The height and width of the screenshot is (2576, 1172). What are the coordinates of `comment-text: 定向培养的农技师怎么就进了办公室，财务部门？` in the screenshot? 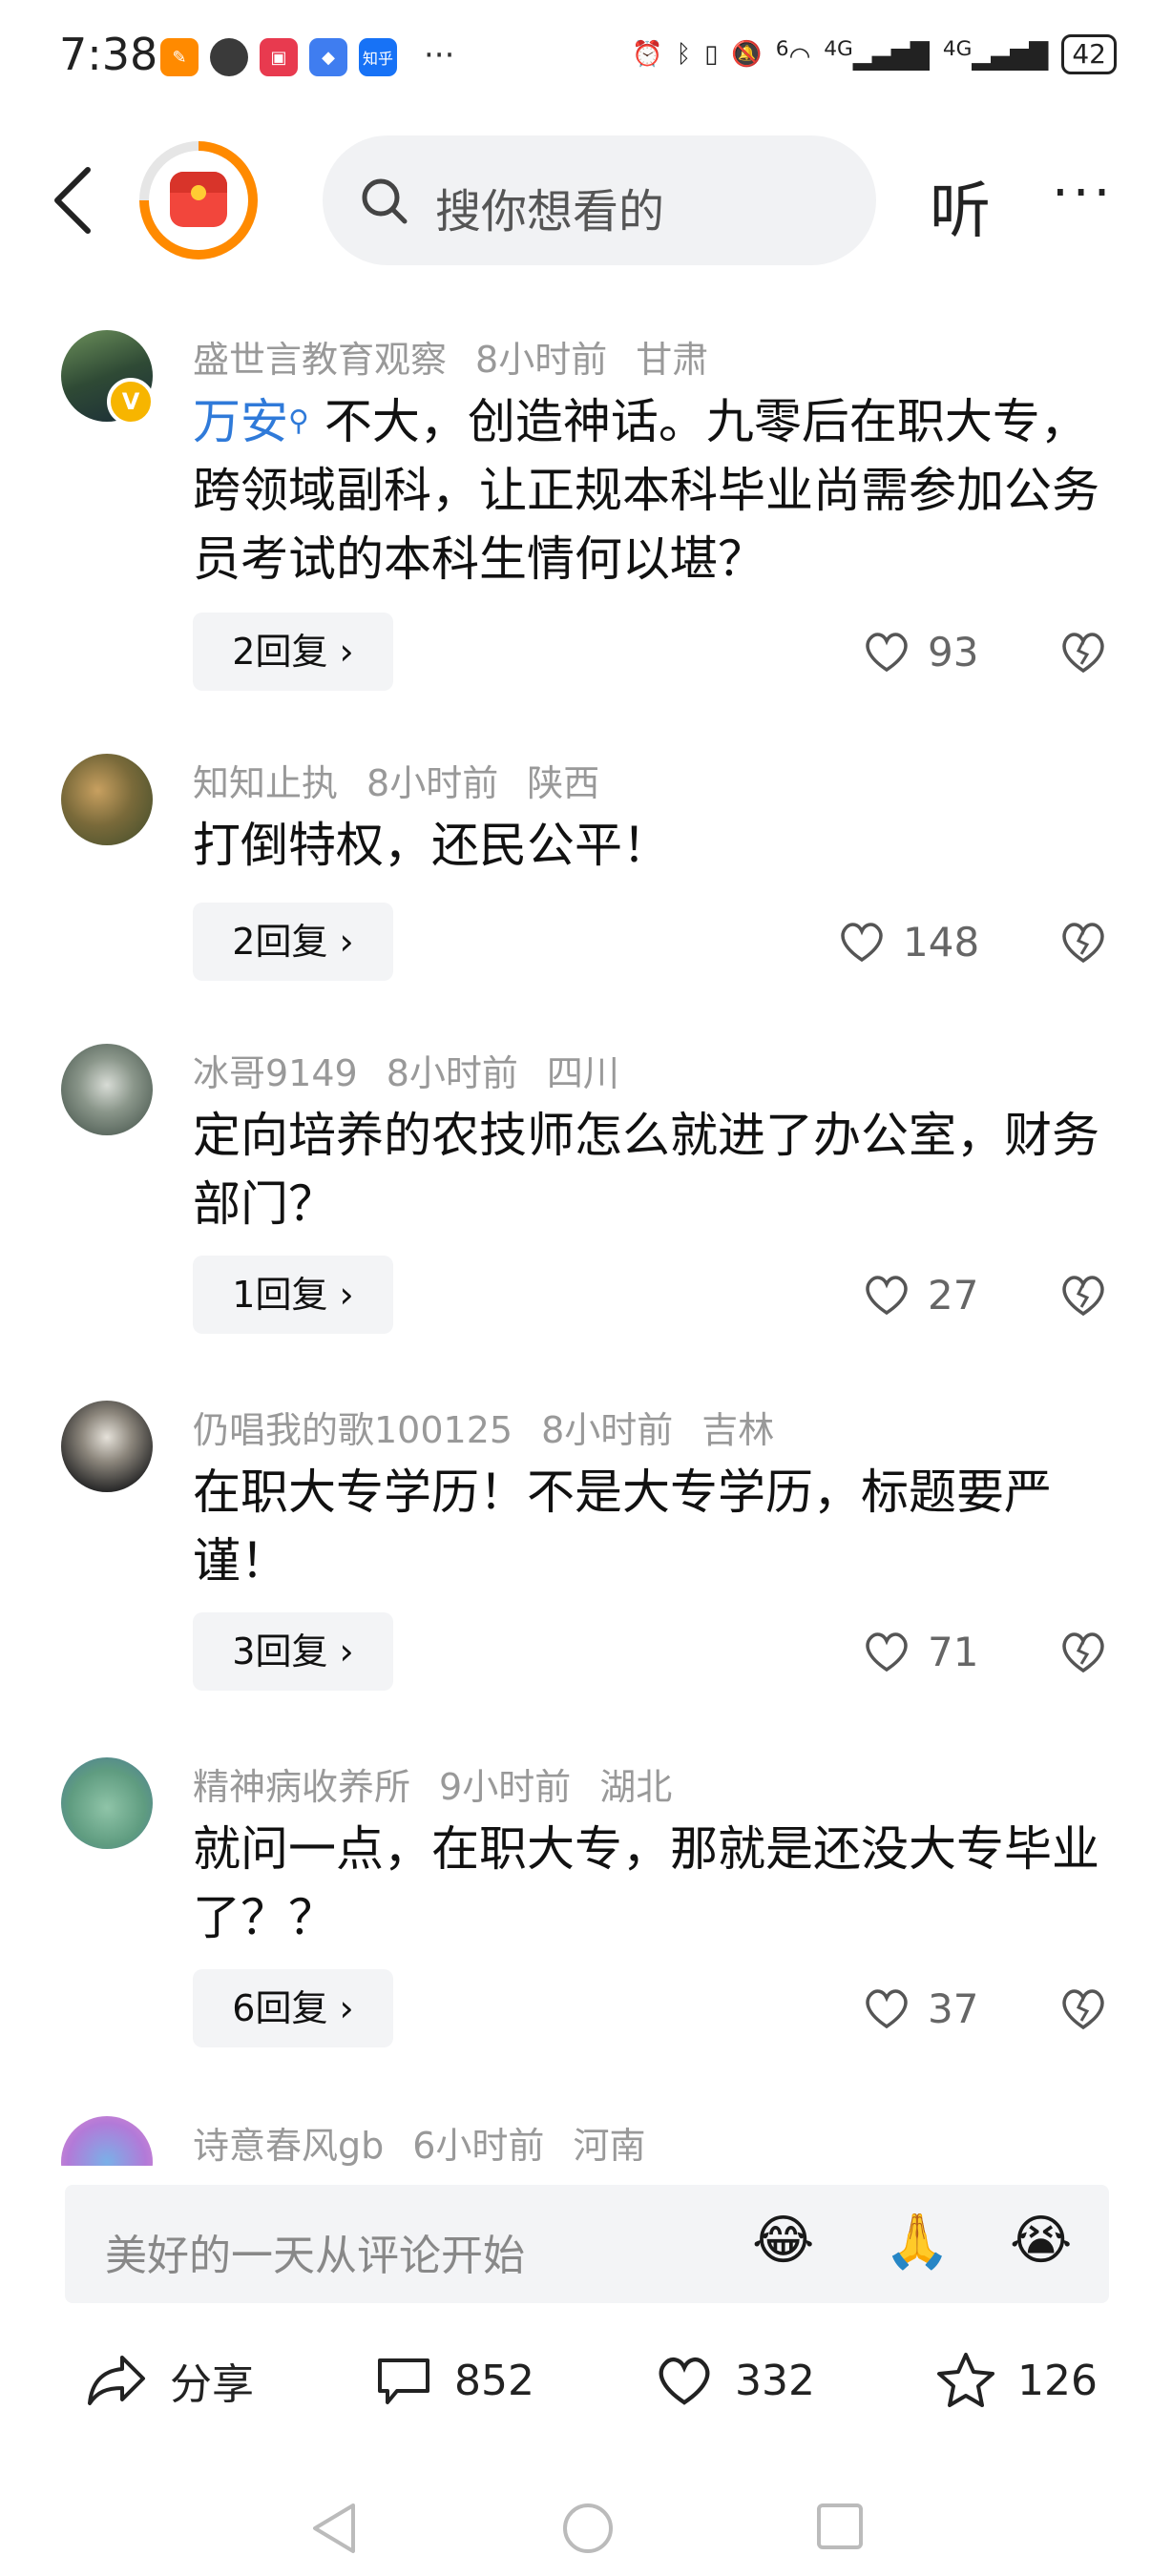 It's located at (646, 1170).